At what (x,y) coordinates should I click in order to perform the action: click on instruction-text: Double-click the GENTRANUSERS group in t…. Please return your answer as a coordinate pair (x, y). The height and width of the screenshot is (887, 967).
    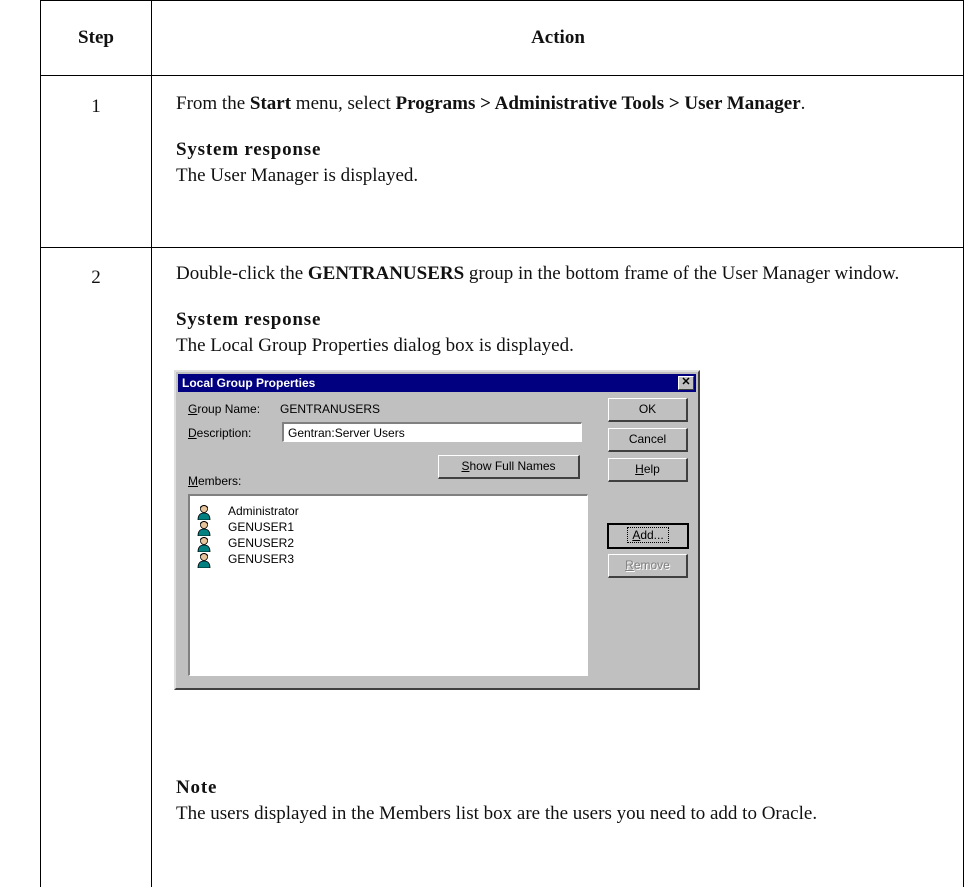
    Looking at the image, I should click on (538, 273).